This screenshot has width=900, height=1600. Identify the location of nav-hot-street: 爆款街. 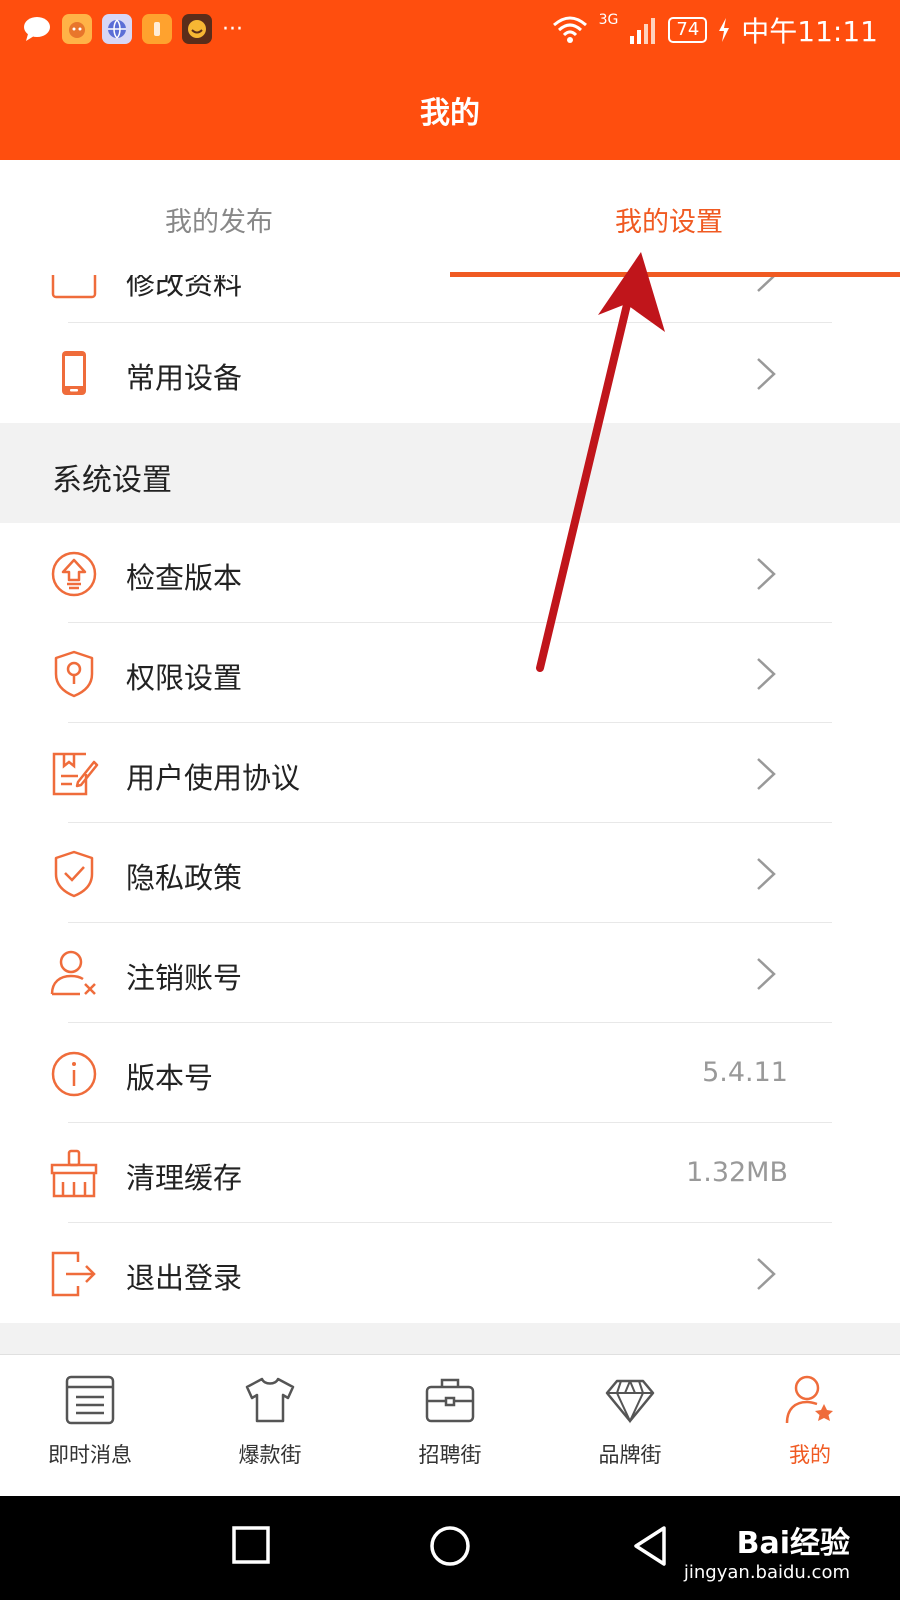
(270, 1421).